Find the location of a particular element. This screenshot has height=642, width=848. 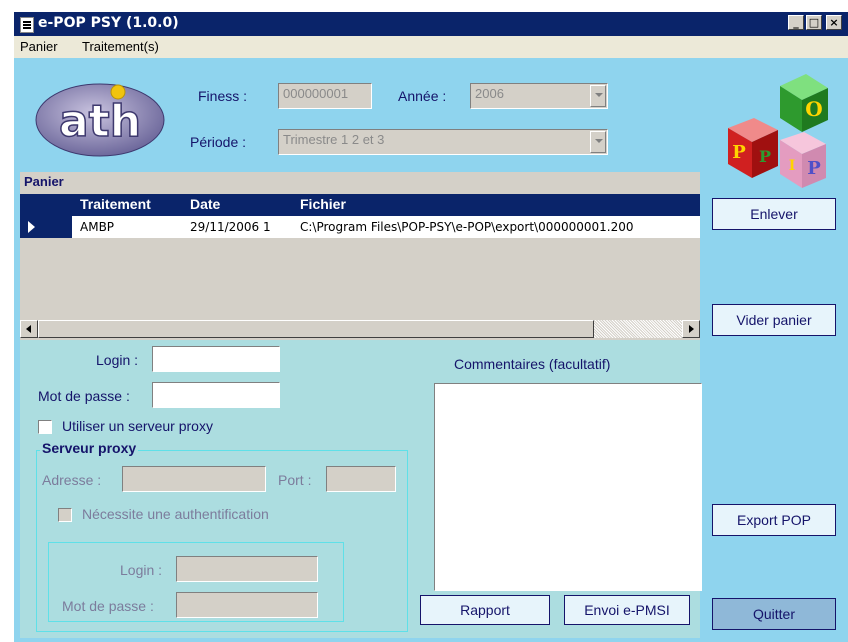

col-date: Date is located at coordinates (205, 204).